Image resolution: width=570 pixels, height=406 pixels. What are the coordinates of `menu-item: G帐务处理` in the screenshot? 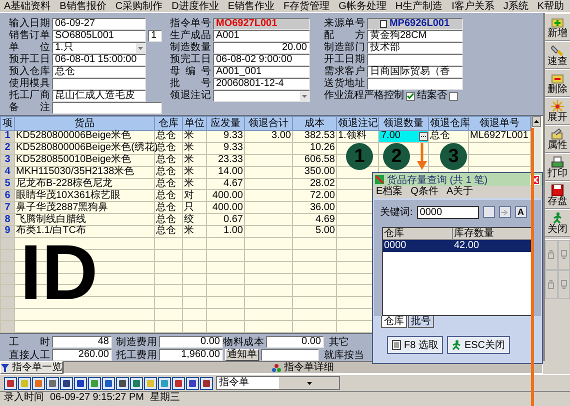 It's located at (362, 6).